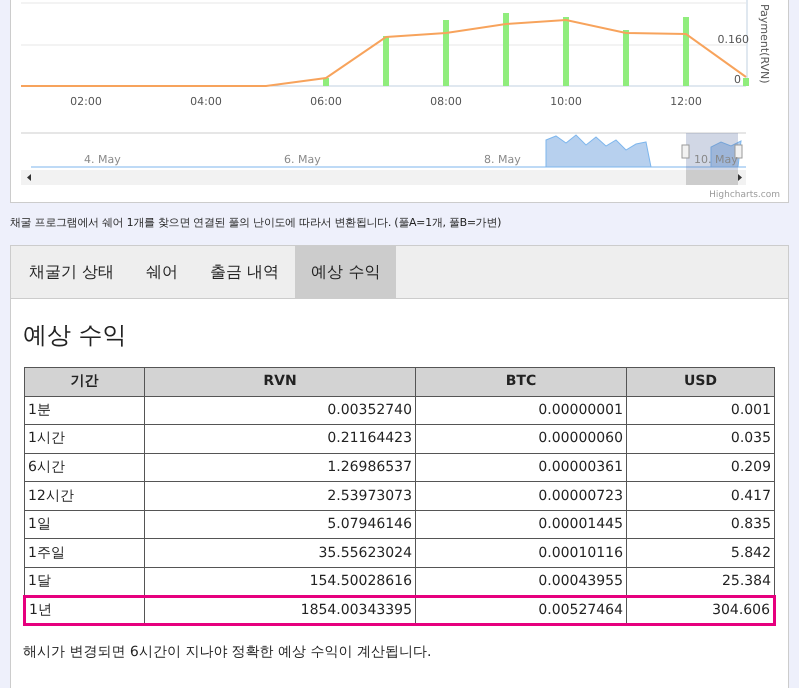 Image resolution: width=799 pixels, height=688 pixels. I want to click on table-cell: 1주일, so click(84, 553).